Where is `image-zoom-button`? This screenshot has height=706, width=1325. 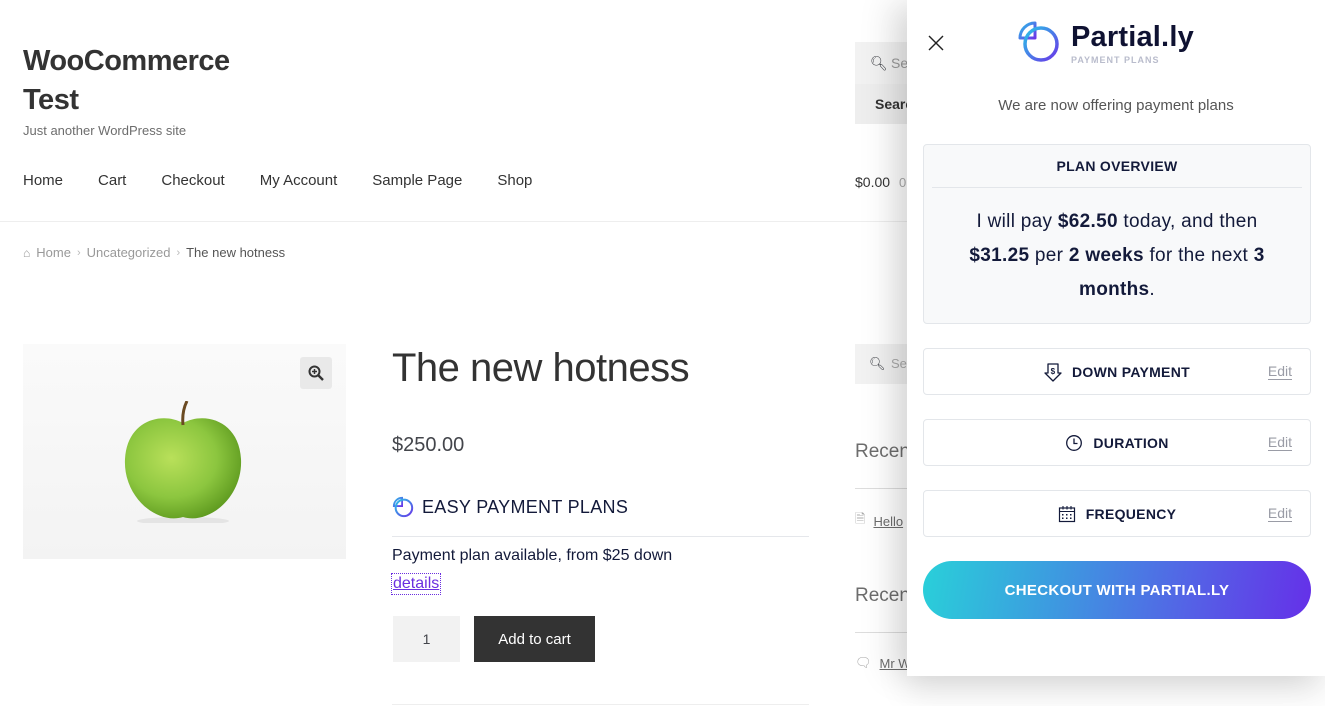
image-zoom-button is located at coordinates (316, 373).